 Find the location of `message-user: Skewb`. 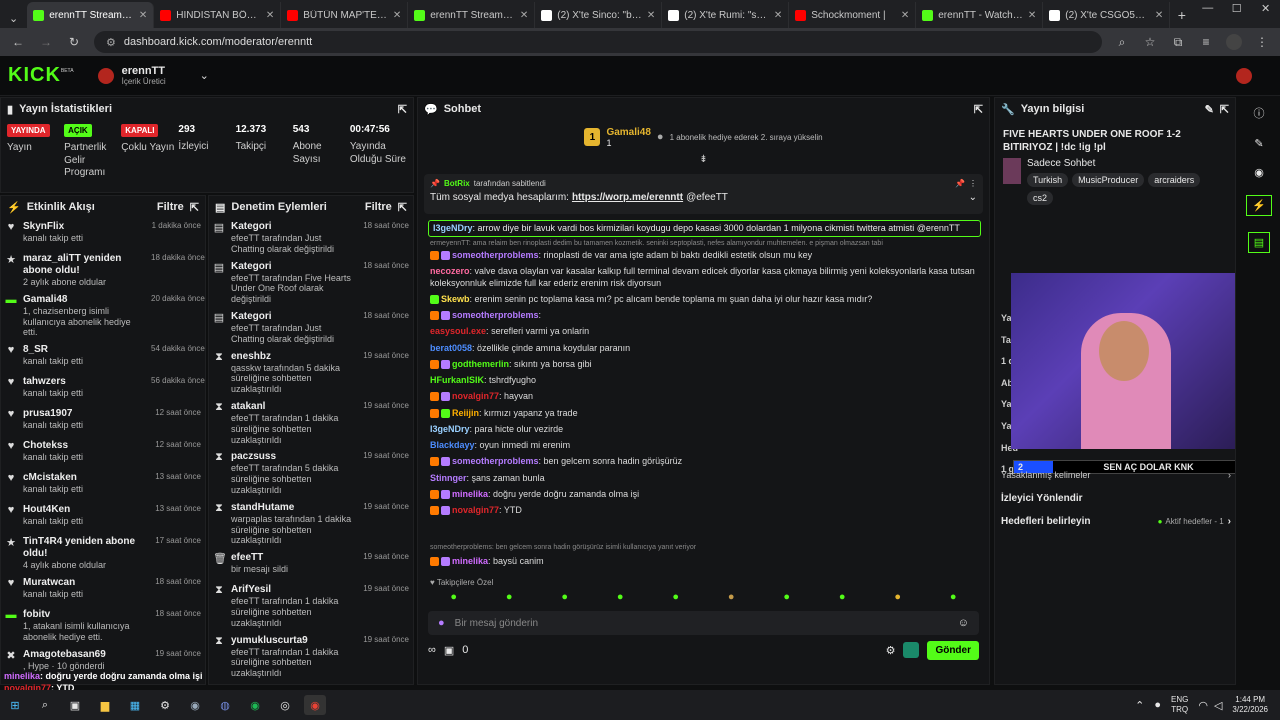

message-user: Skewb is located at coordinates (455, 299).